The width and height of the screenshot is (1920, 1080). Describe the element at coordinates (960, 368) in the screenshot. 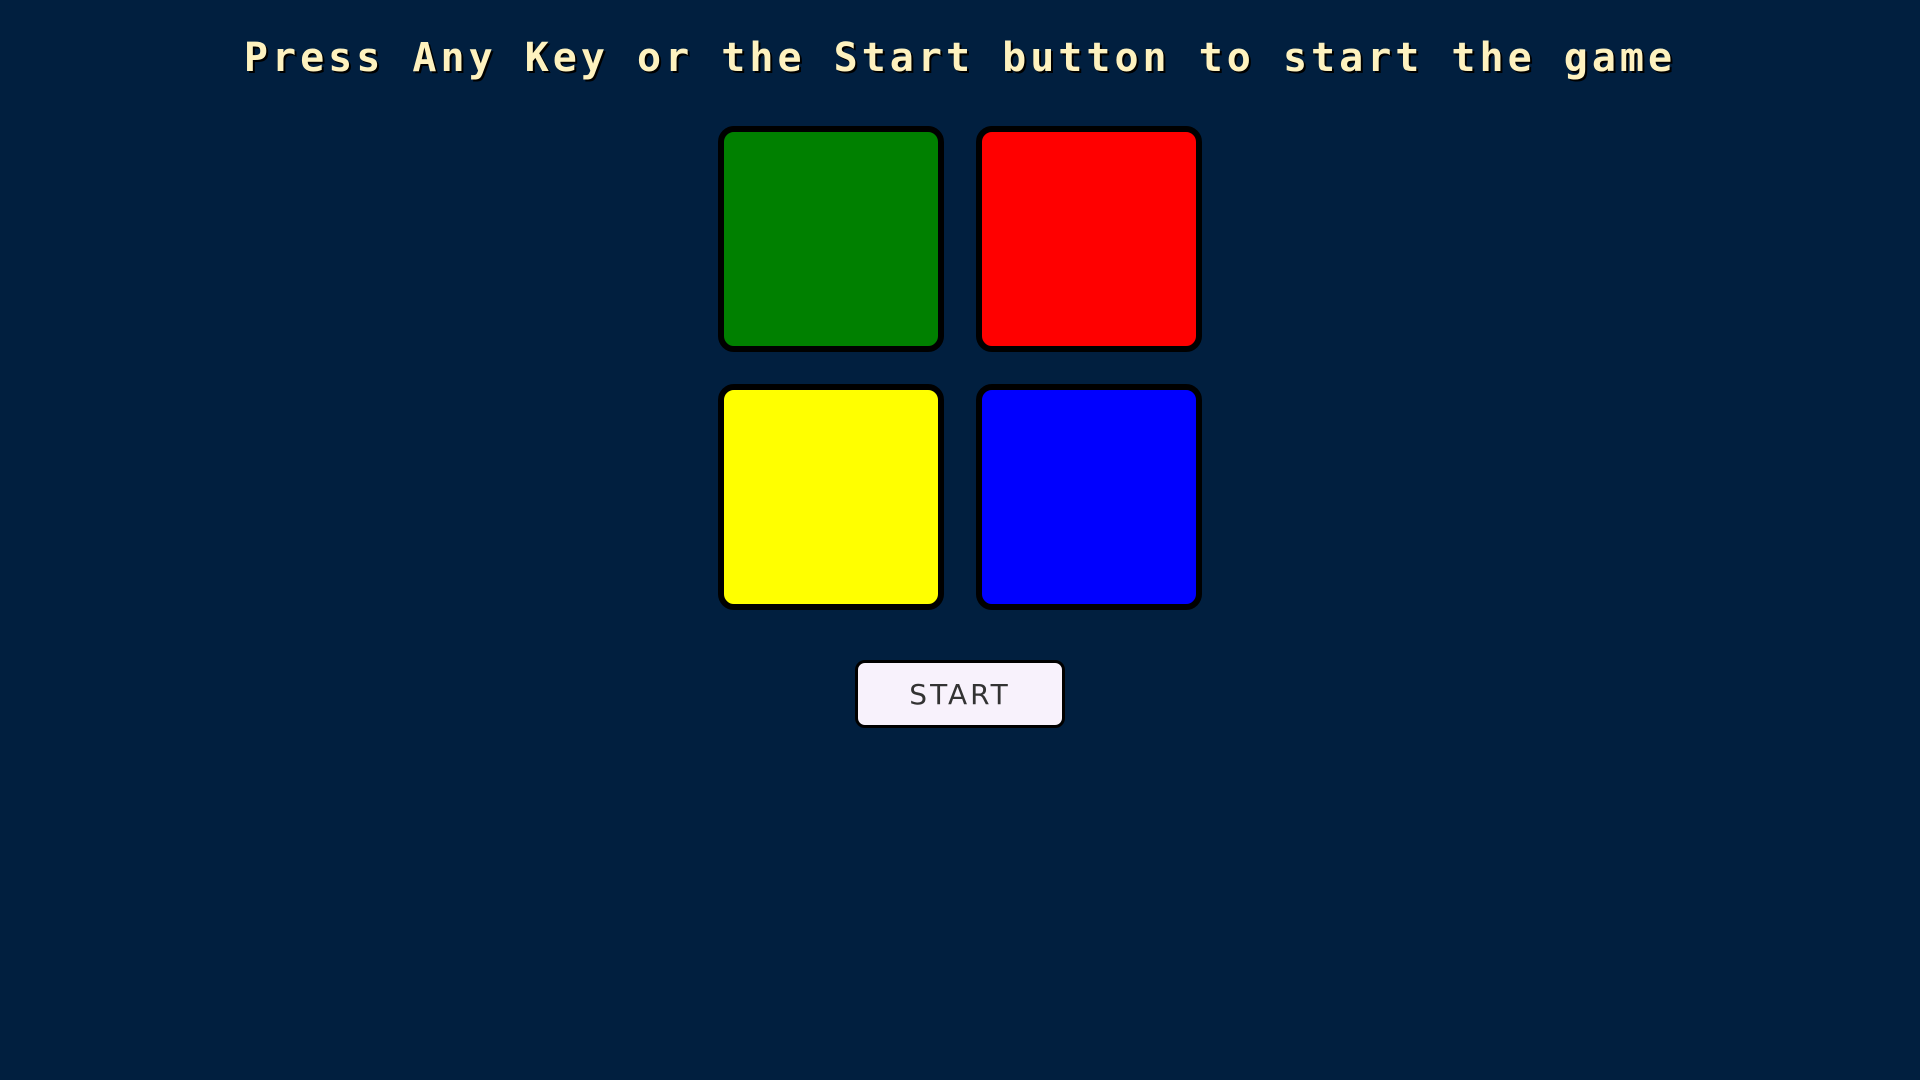

I see `color-pad-grid` at that location.